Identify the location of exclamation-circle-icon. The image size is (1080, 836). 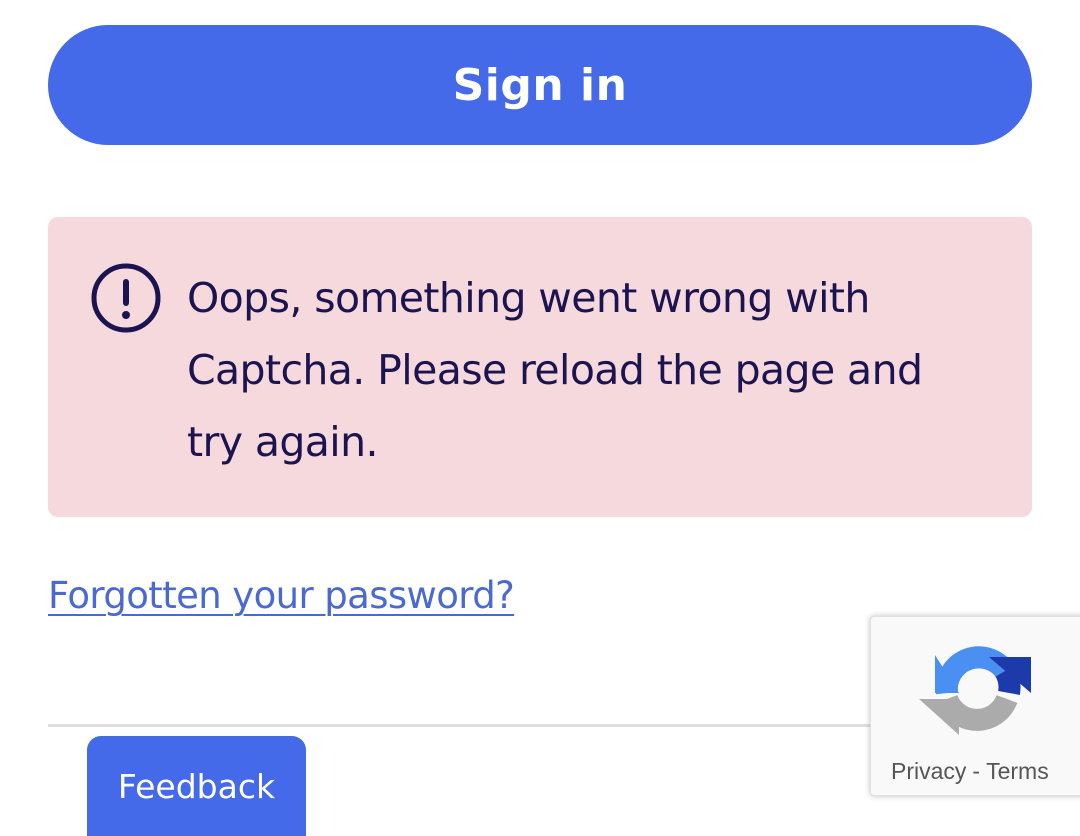
(126, 298).